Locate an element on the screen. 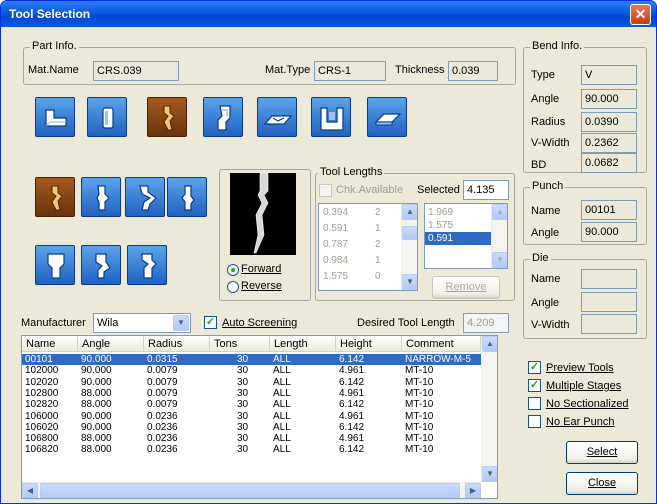  table-row: 102820 88.000 0.0079 30 ALL 6.142 MT-10 is located at coordinates (251, 404).